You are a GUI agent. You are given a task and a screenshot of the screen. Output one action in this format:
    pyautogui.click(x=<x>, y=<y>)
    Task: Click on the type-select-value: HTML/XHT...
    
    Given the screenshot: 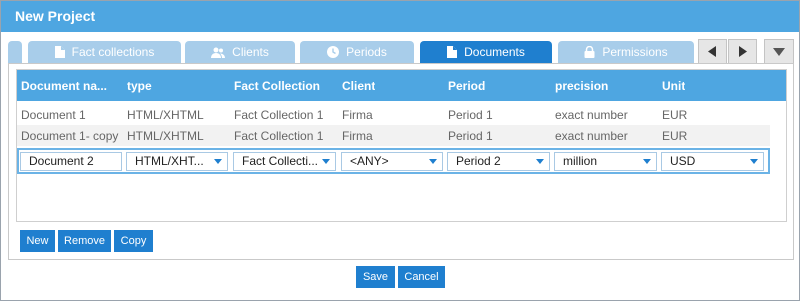 What is the action you would take?
    pyautogui.click(x=169, y=161)
    